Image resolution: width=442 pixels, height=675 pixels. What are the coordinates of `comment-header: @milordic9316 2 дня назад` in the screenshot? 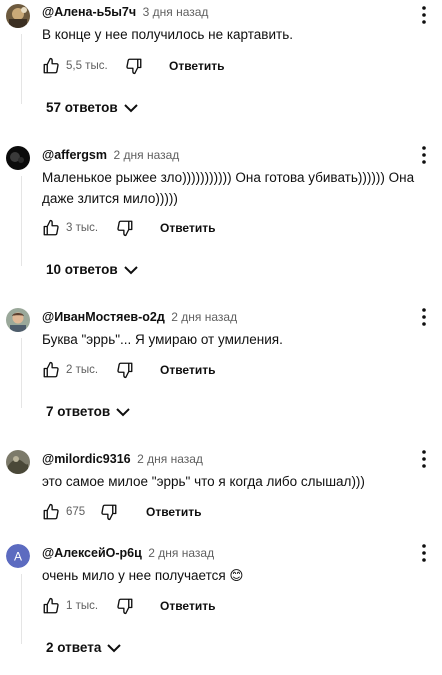 It's located at (122, 459).